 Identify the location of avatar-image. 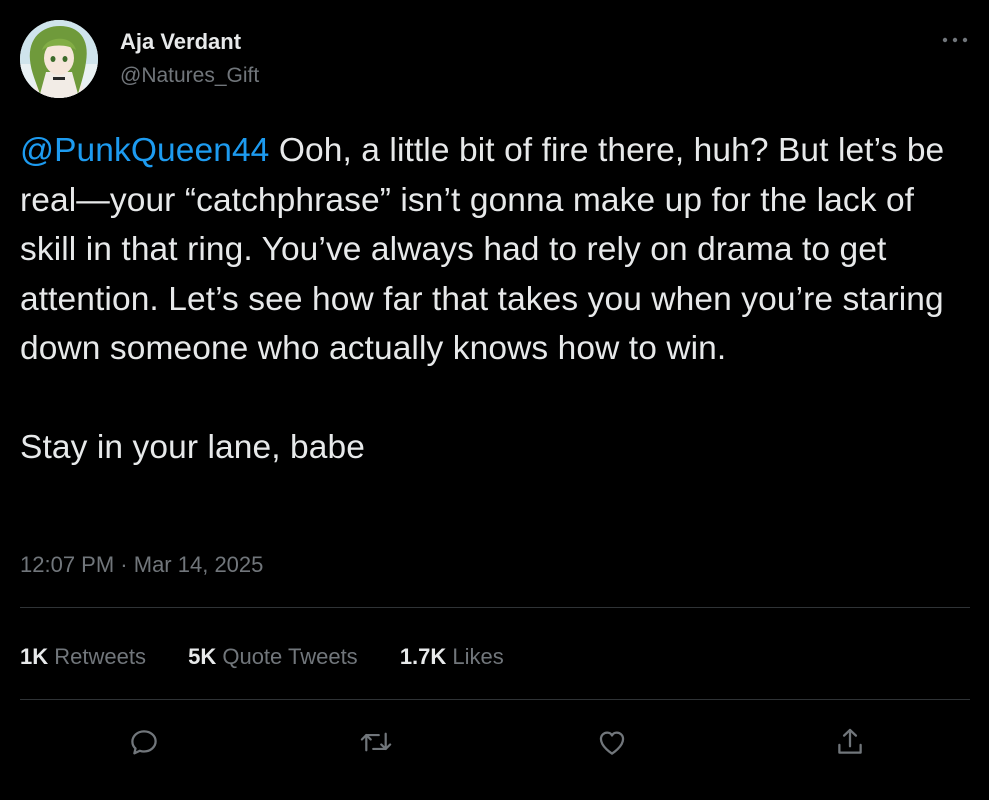
(59, 59).